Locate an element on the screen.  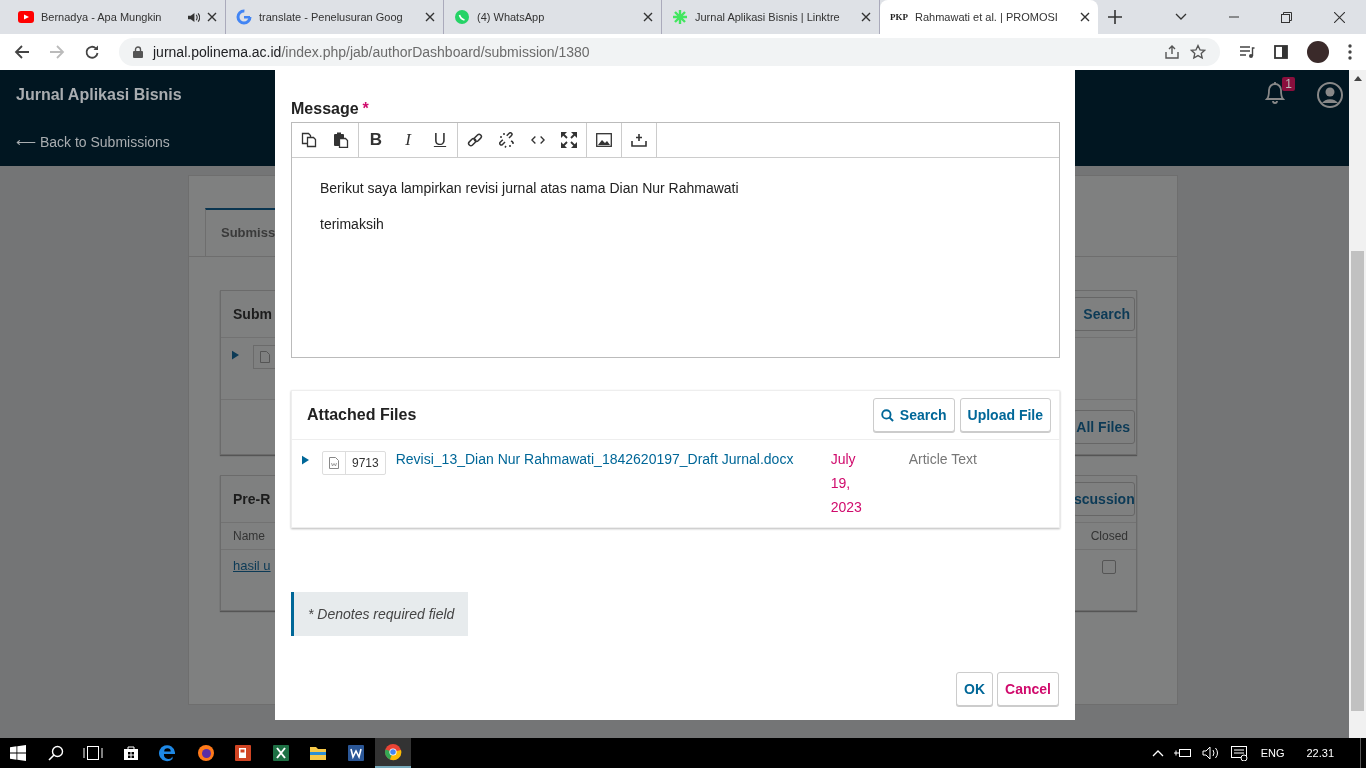
image-icon is located at coordinates (604, 140).